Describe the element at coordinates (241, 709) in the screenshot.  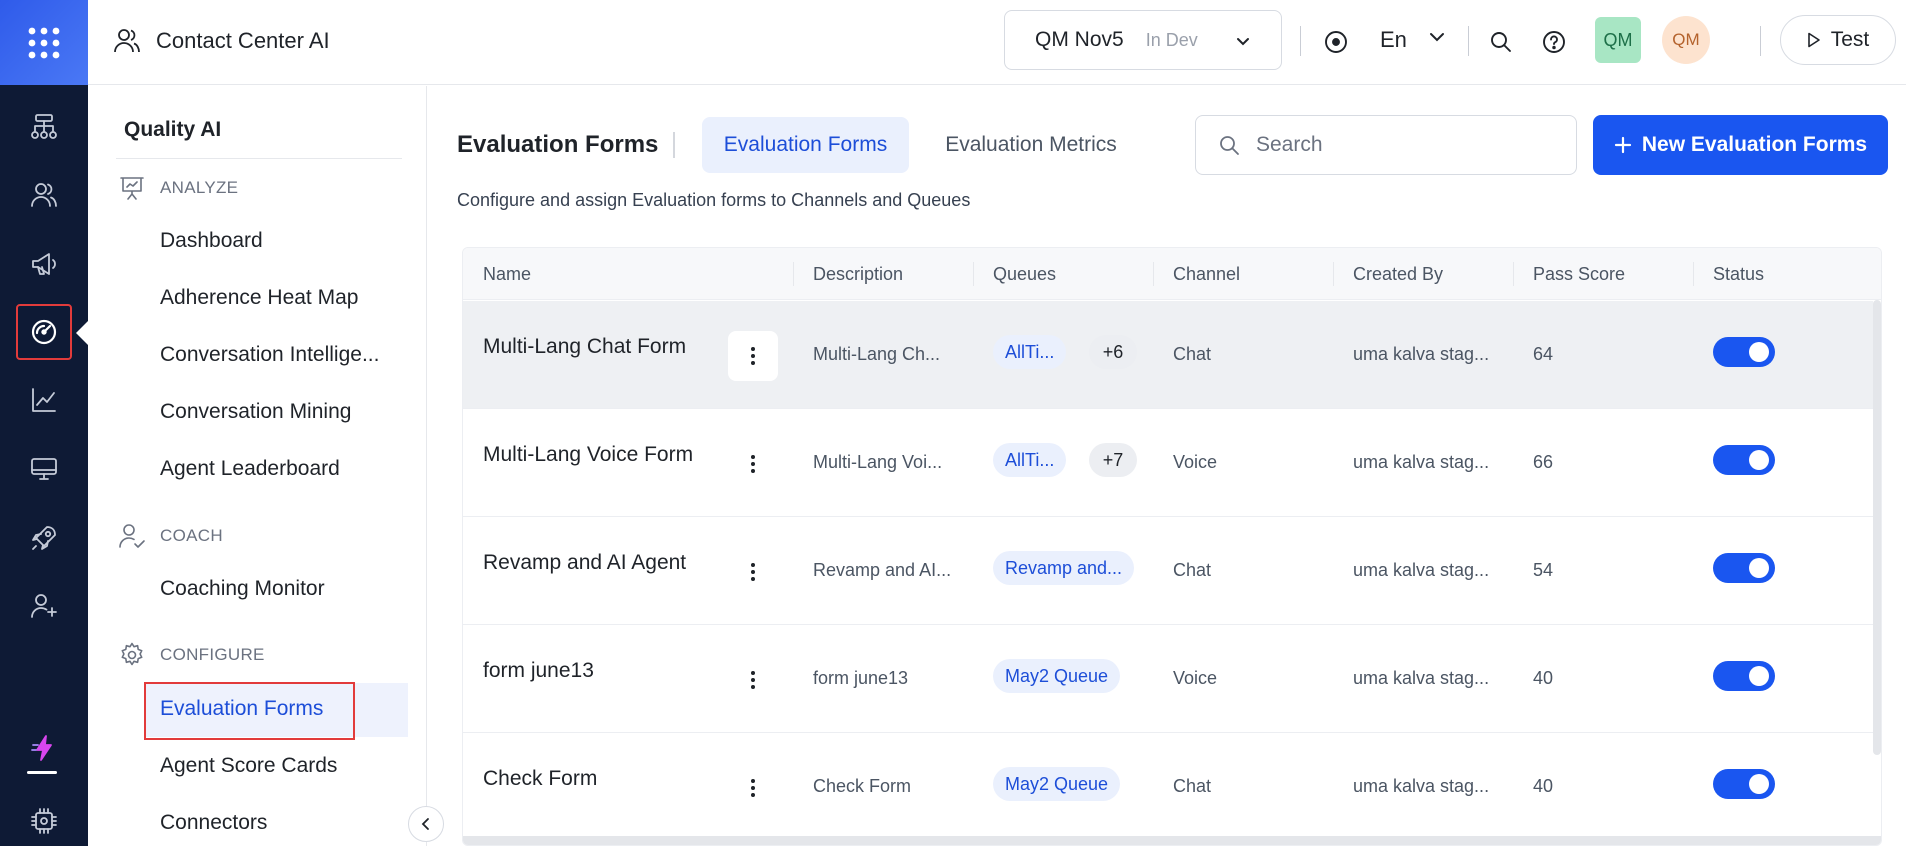
I see `sidebar-item-evaluation-forms: Evaluation Forms` at that location.